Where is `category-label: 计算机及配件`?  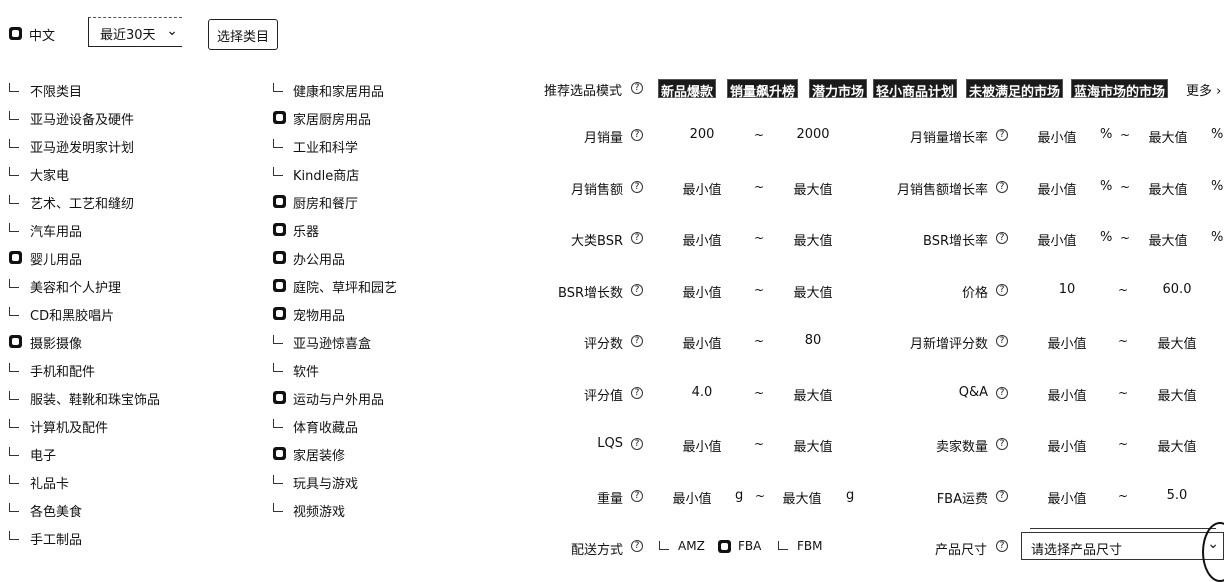
category-label: 计算机及配件 is located at coordinates (69, 426).